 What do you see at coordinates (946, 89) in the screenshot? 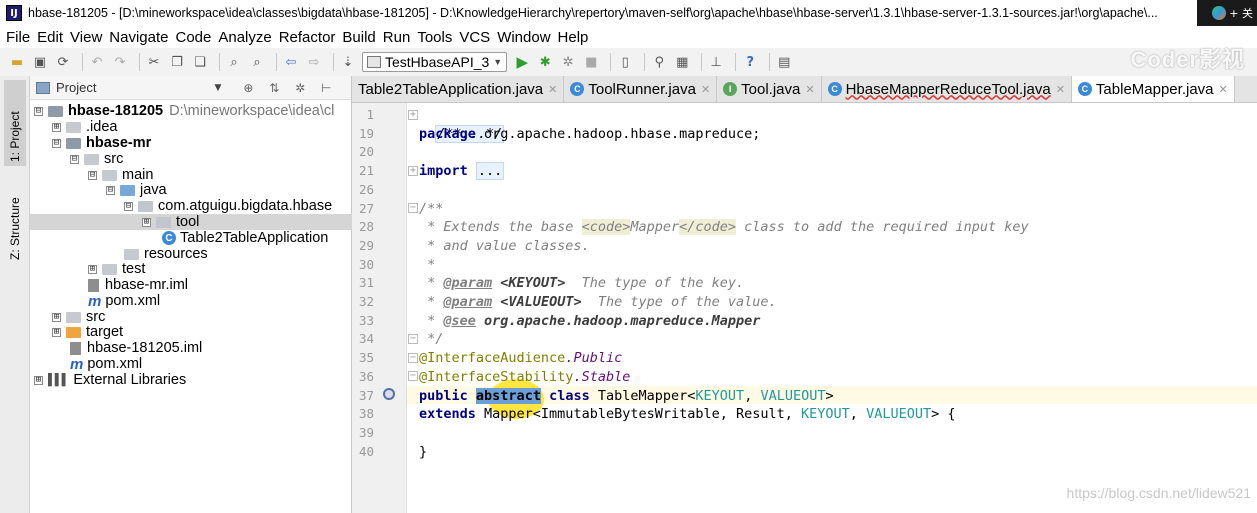
I see `tab-hbasemapperreducetool: C HbaseMapperReduceTool.java ✕` at bounding box center [946, 89].